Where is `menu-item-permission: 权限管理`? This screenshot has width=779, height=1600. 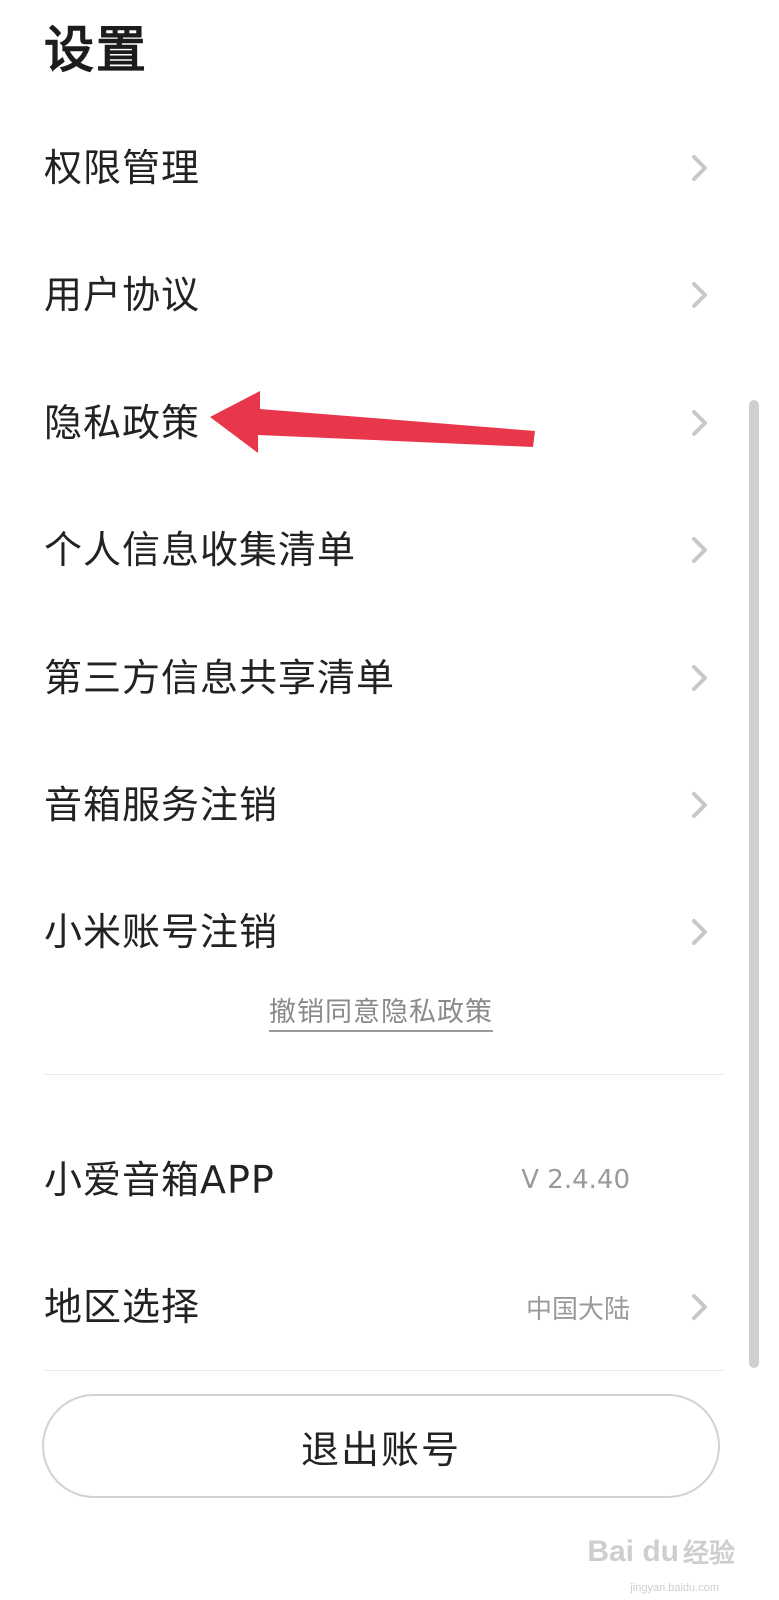 menu-item-permission: 权限管理 is located at coordinates (370, 168).